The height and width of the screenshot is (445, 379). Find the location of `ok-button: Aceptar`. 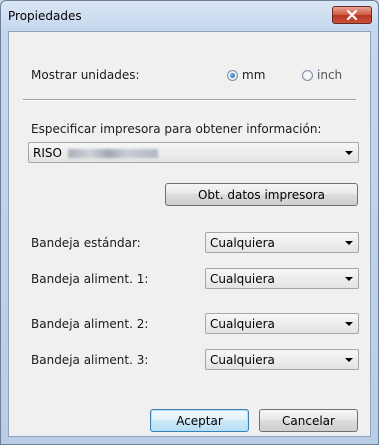

ok-button: Aceptar is located at coordinates (199, 420).